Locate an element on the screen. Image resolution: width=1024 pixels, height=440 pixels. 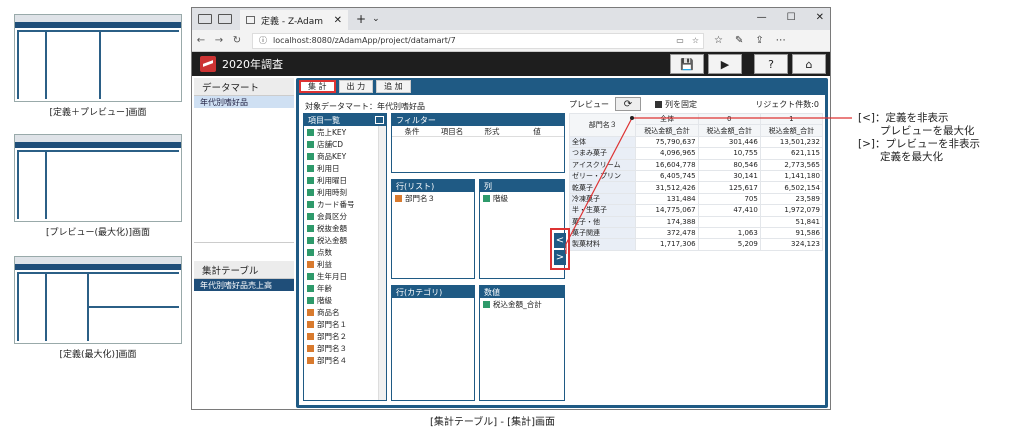
grid-col-key: 0 is located at coordinates (729, 119).